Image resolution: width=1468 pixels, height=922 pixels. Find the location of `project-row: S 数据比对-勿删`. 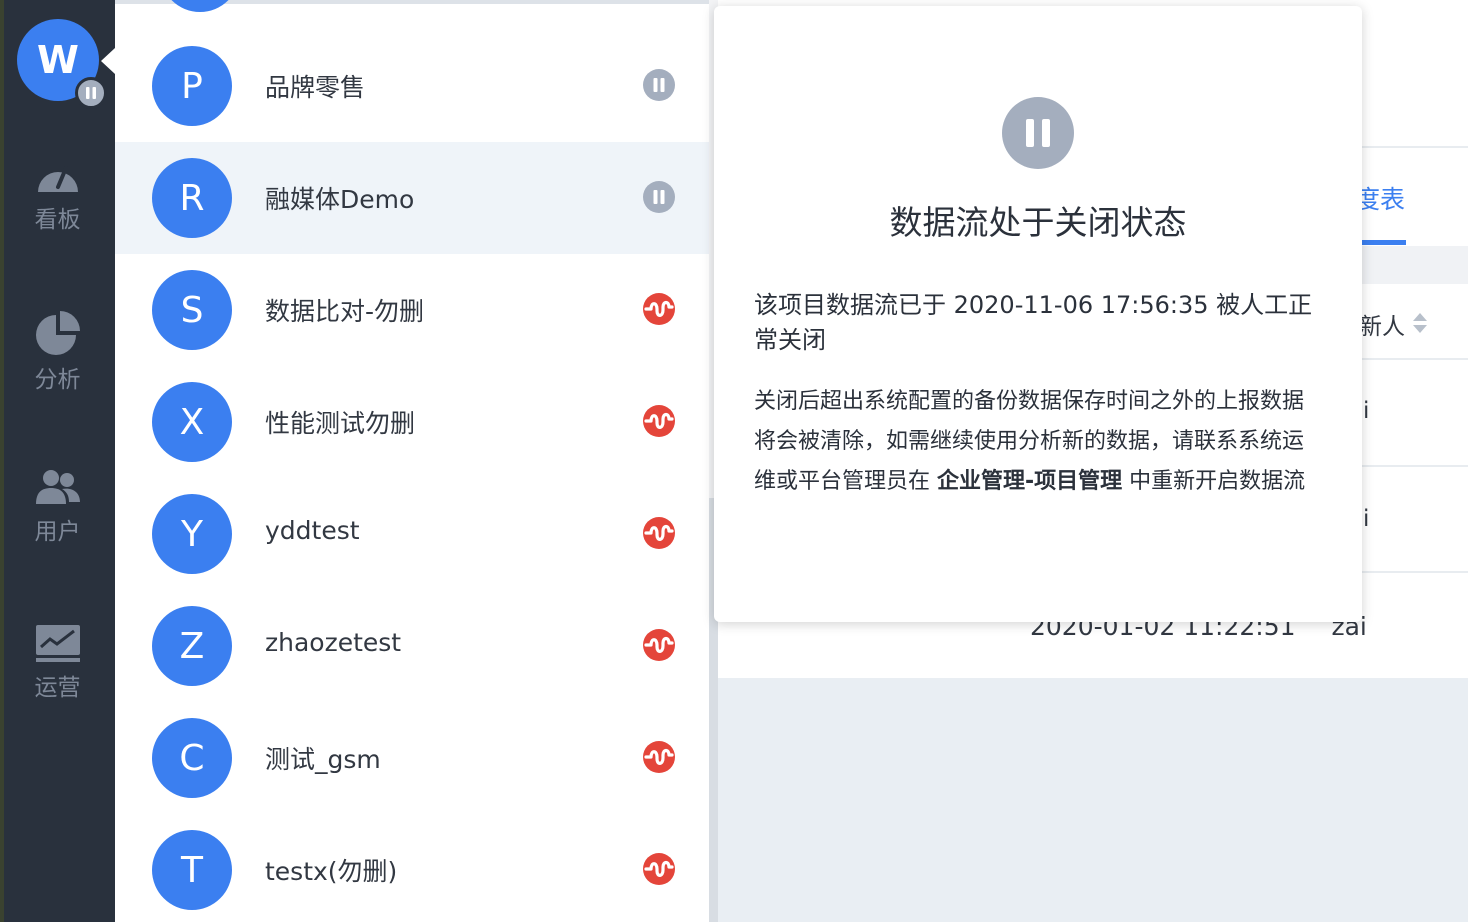

project-row: S 数据比对-勿删 is located at coordinates (412, 310).